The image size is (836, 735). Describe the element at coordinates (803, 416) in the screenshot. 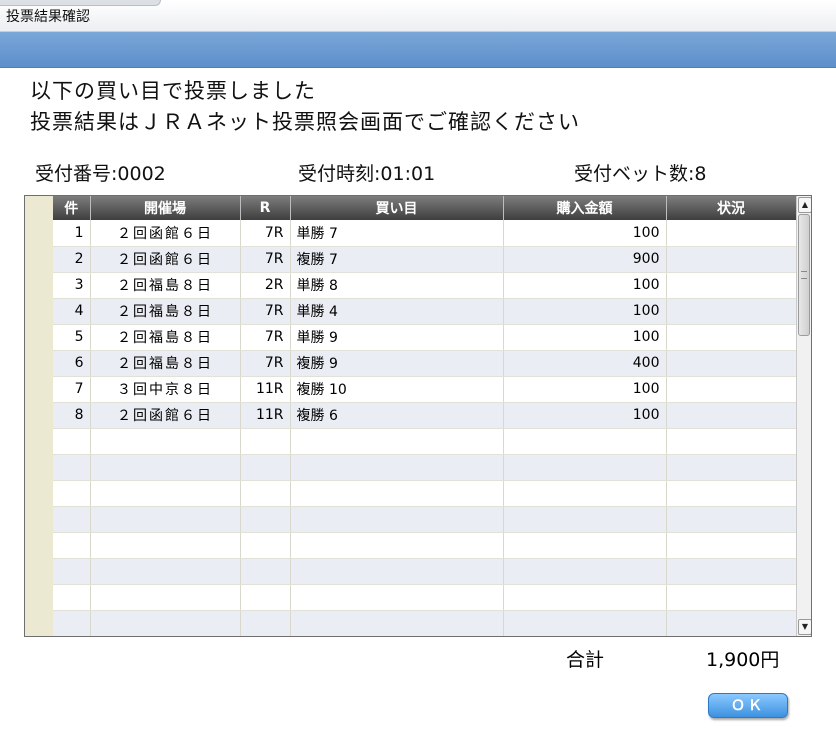

I see `vertical-scrollbar: ▲ ▼` at that location.